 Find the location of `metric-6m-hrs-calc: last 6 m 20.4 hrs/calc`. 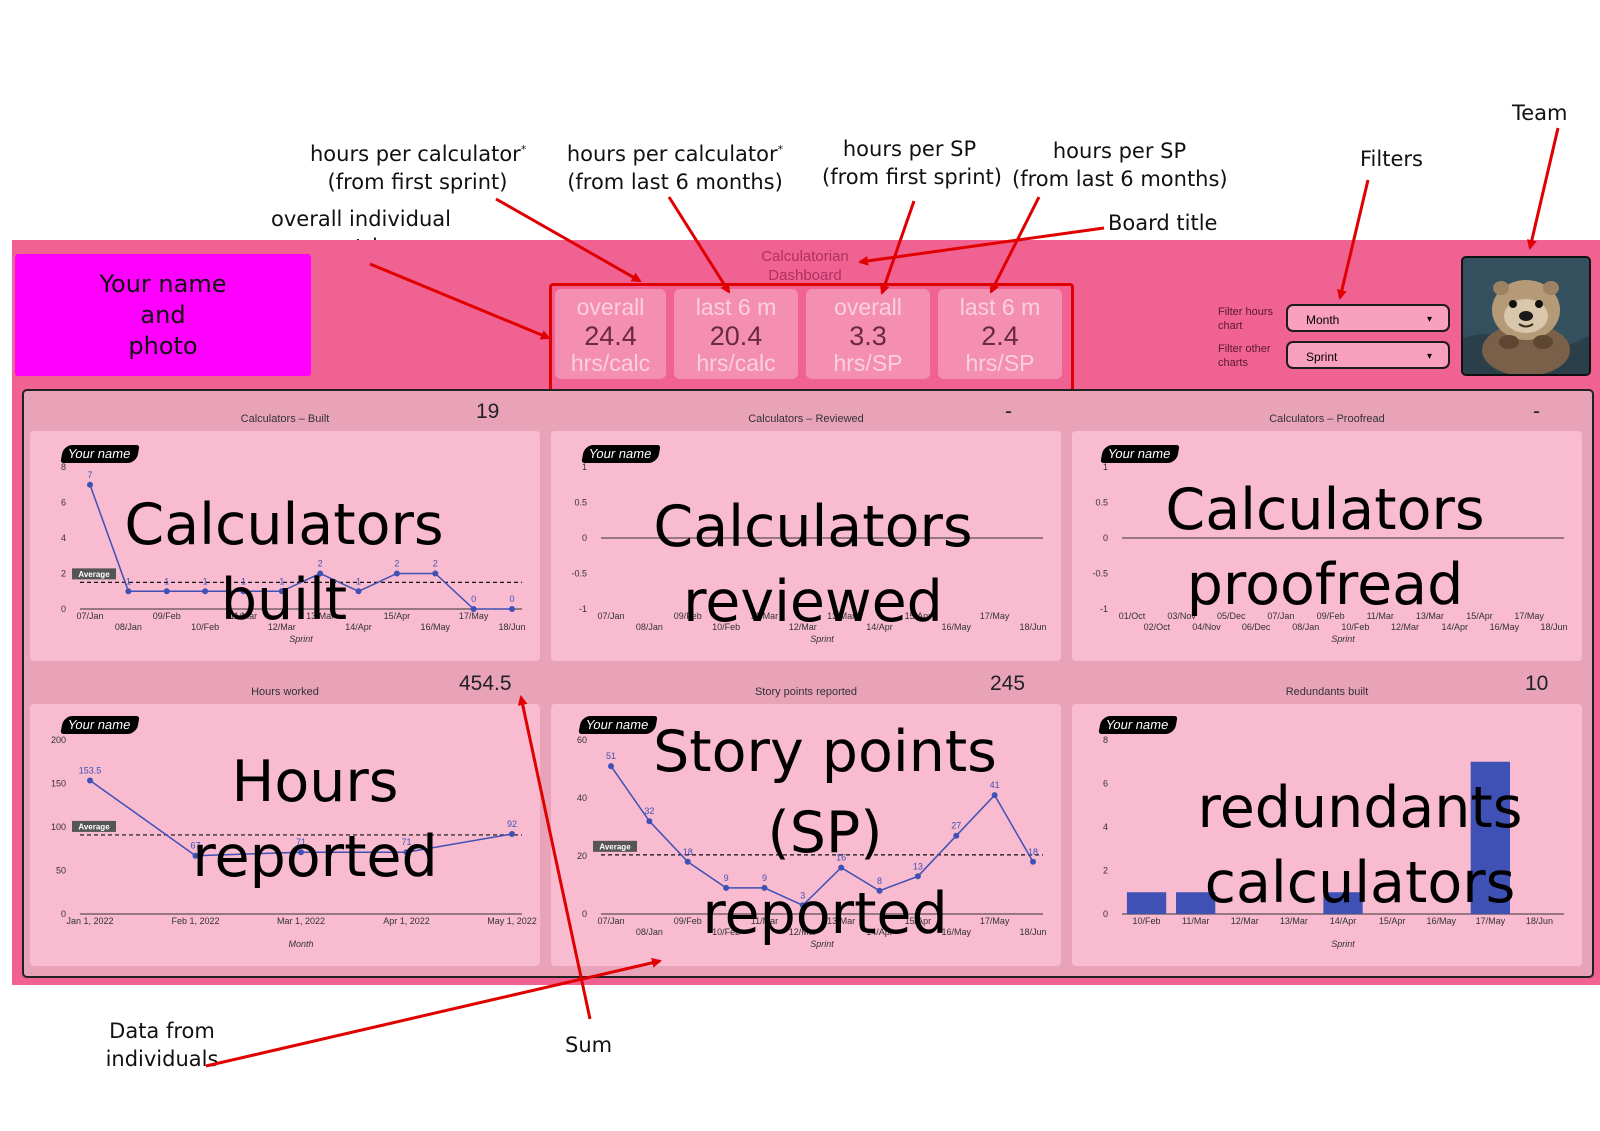

metric-6m-hrs-calc: last 6 m 20.4 hrs/calc is located at coordinates (736, 334).